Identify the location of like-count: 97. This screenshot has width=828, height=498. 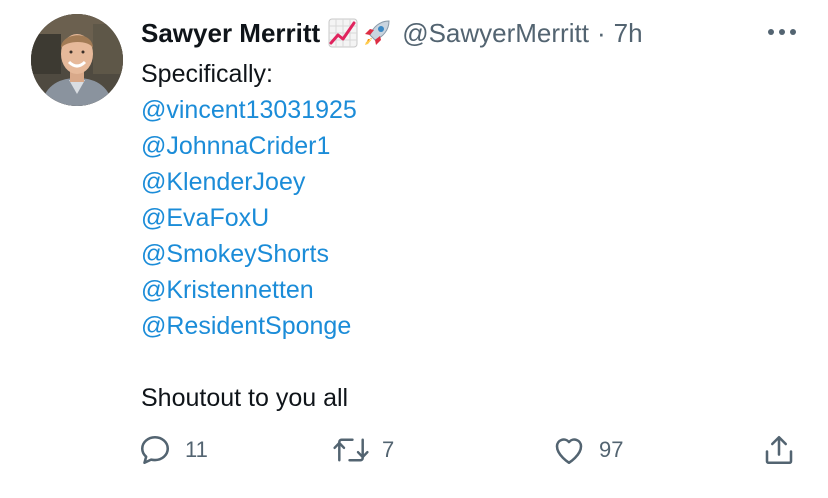
(611, 449).